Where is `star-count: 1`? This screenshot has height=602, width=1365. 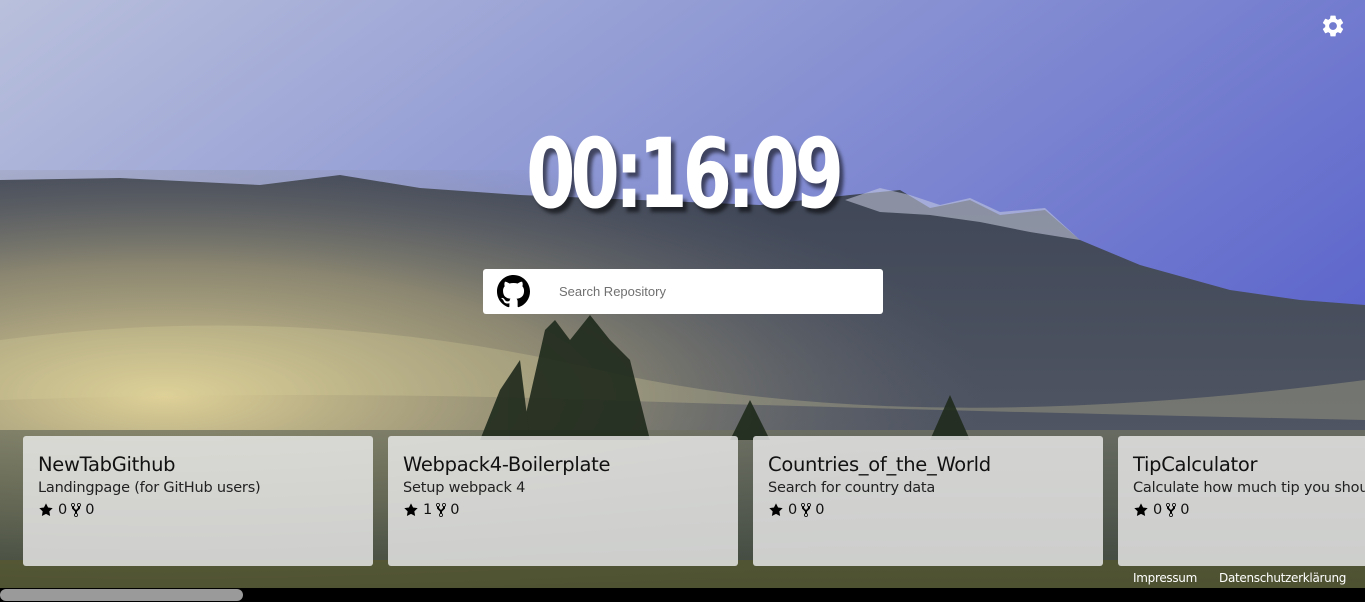
star-count: 1 is located at coordinates (428, 510).